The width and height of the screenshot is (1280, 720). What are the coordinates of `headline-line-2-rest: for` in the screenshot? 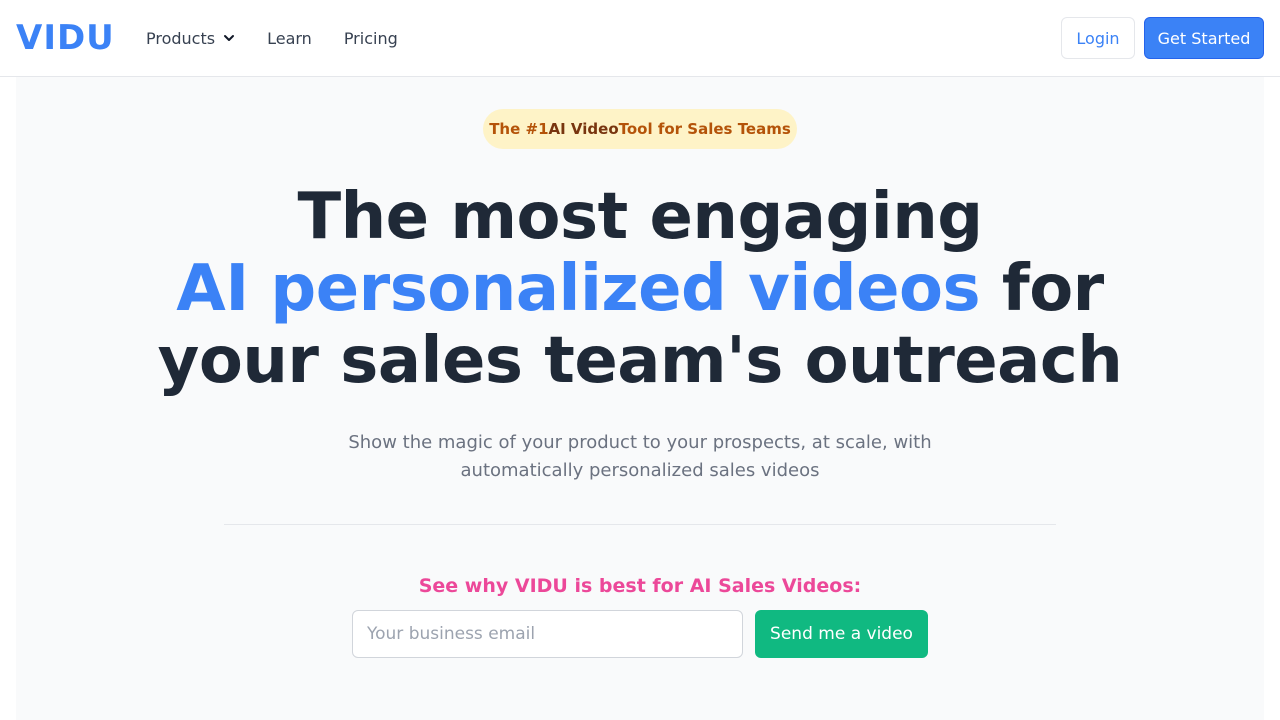 It's located at (1042, 289).